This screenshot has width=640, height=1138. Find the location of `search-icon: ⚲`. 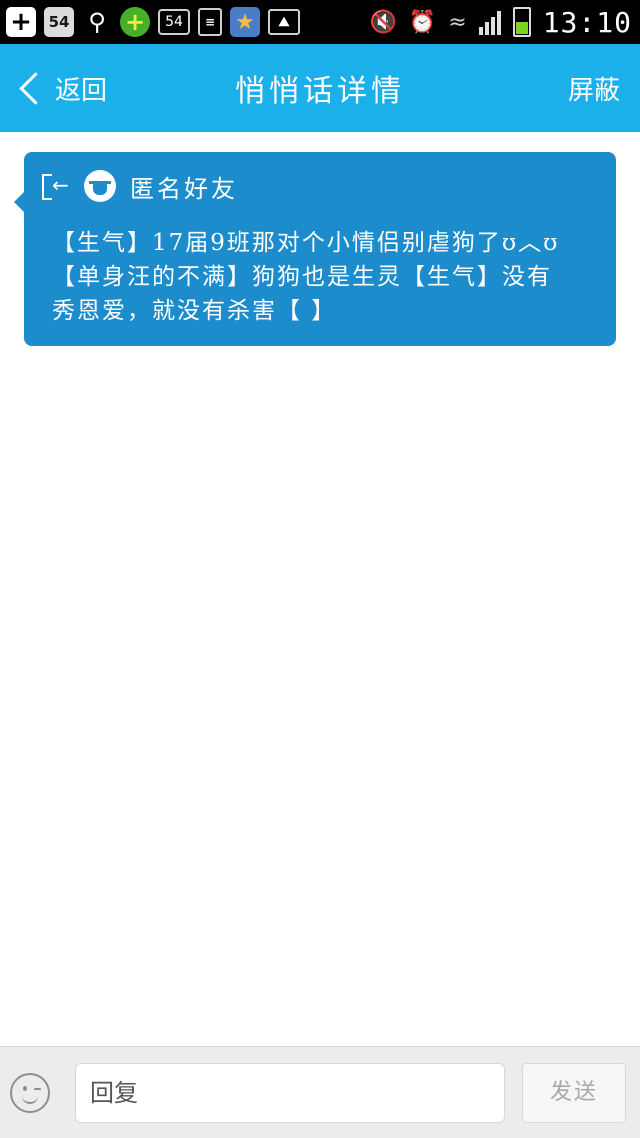

search-icon: ⚲ is located at coordinates (97, 22).